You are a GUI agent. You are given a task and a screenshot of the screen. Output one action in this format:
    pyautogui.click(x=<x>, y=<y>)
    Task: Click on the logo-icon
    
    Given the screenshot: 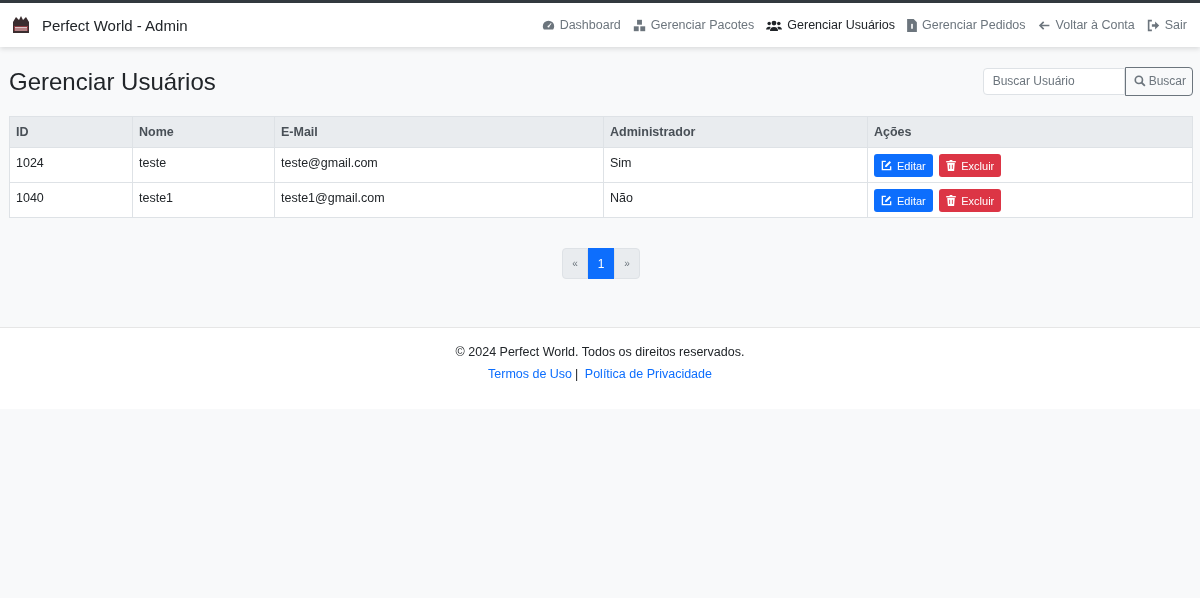 What is the action you would take?
    pyautogui.click(x=21, y=25)
    